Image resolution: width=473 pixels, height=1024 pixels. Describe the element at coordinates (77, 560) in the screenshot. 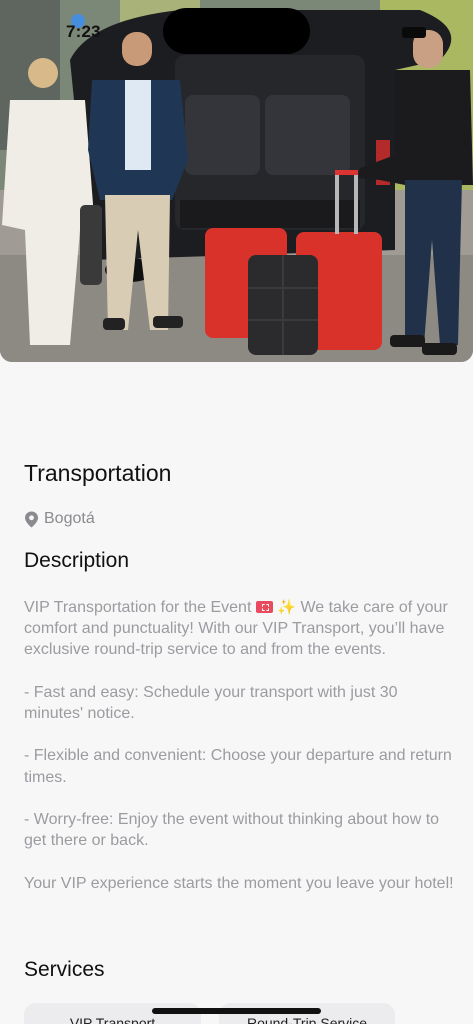

I see `description-heading: Description` at that location.